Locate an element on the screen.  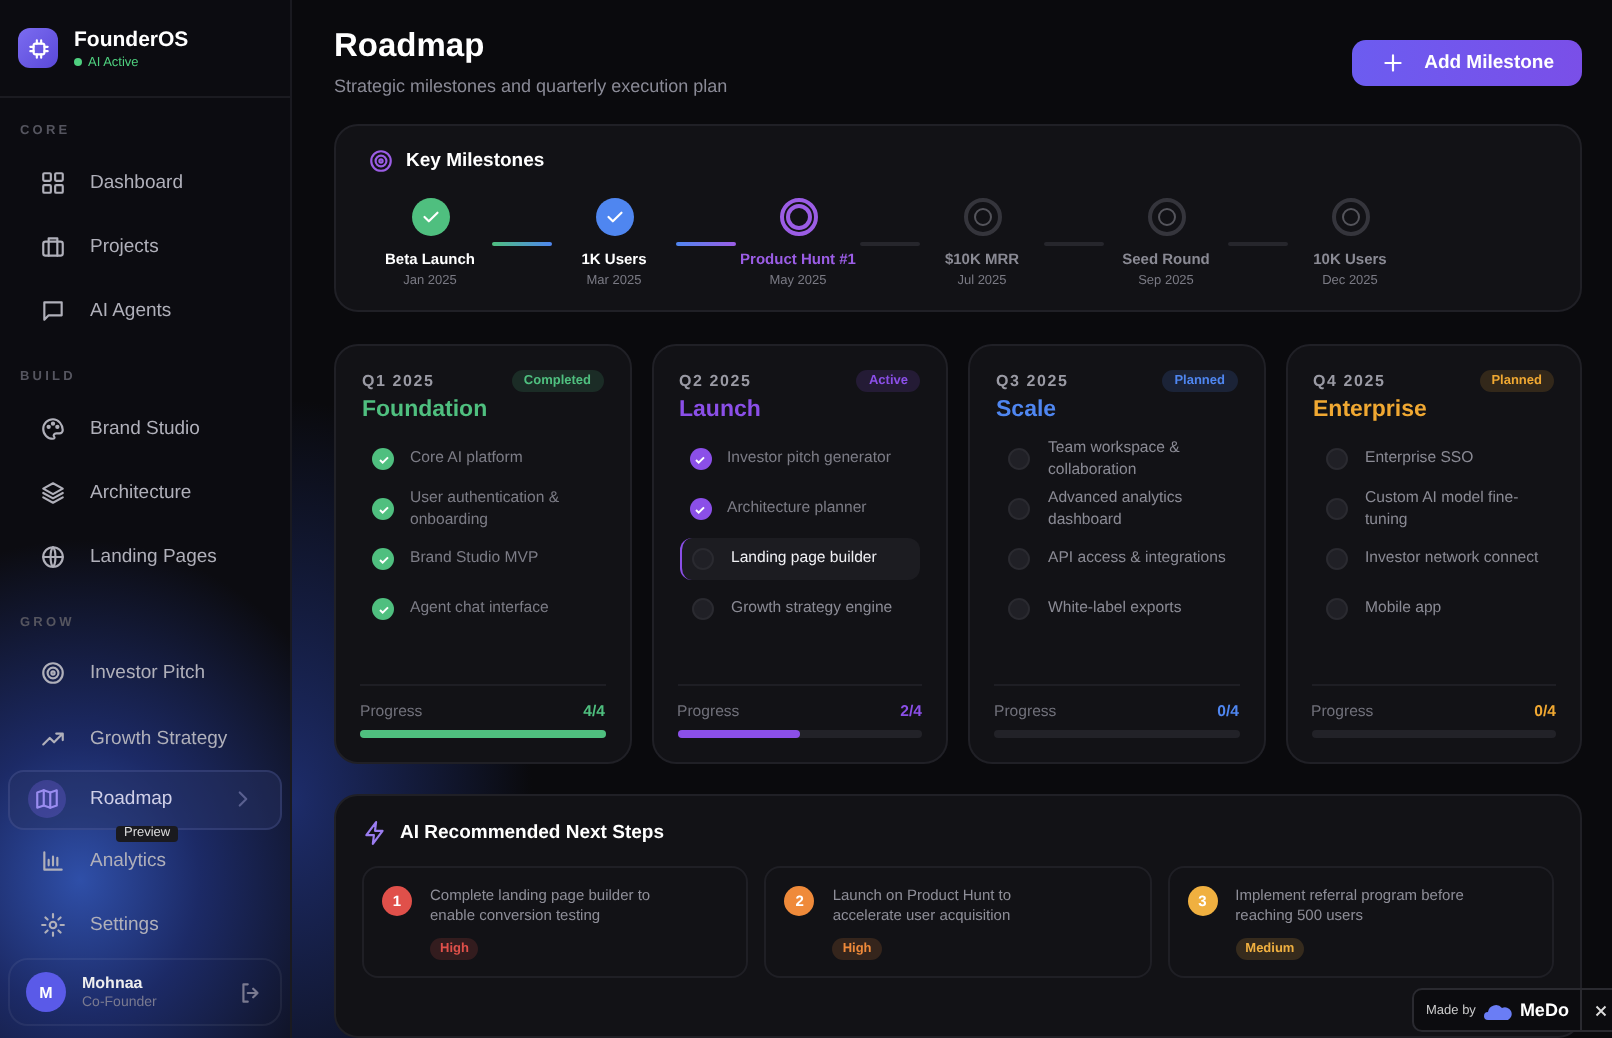
quarter-title: Scale is located at coordinates (1027, 410).